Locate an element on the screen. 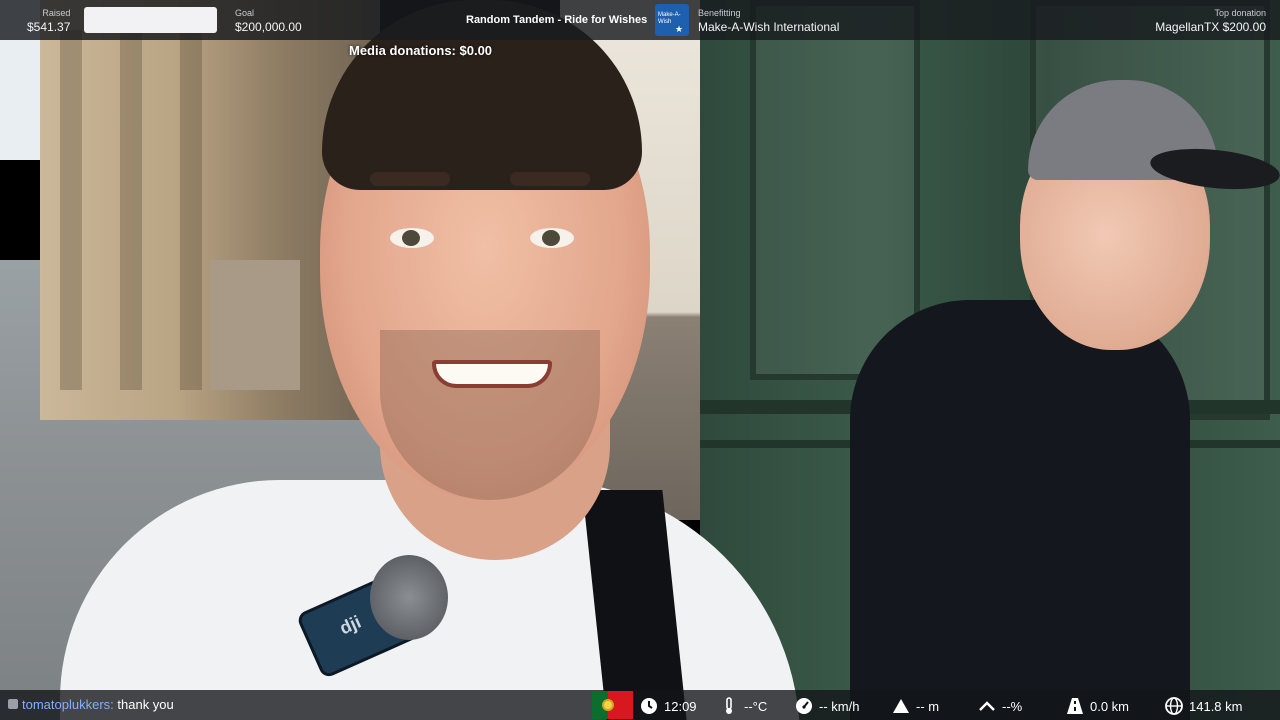  top-donation-label: Top donation is located at coordinates (1240, 13).